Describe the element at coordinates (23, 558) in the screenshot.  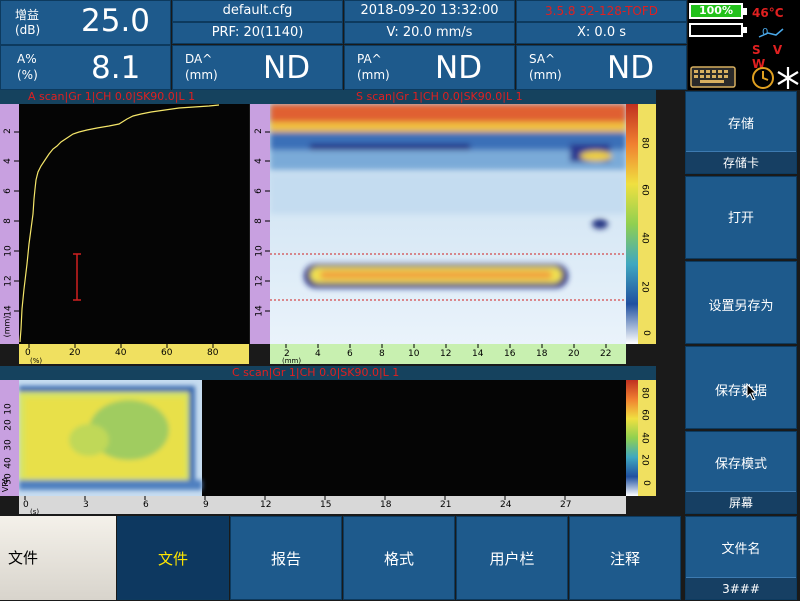
I see `menu-title: 文件` at that location.